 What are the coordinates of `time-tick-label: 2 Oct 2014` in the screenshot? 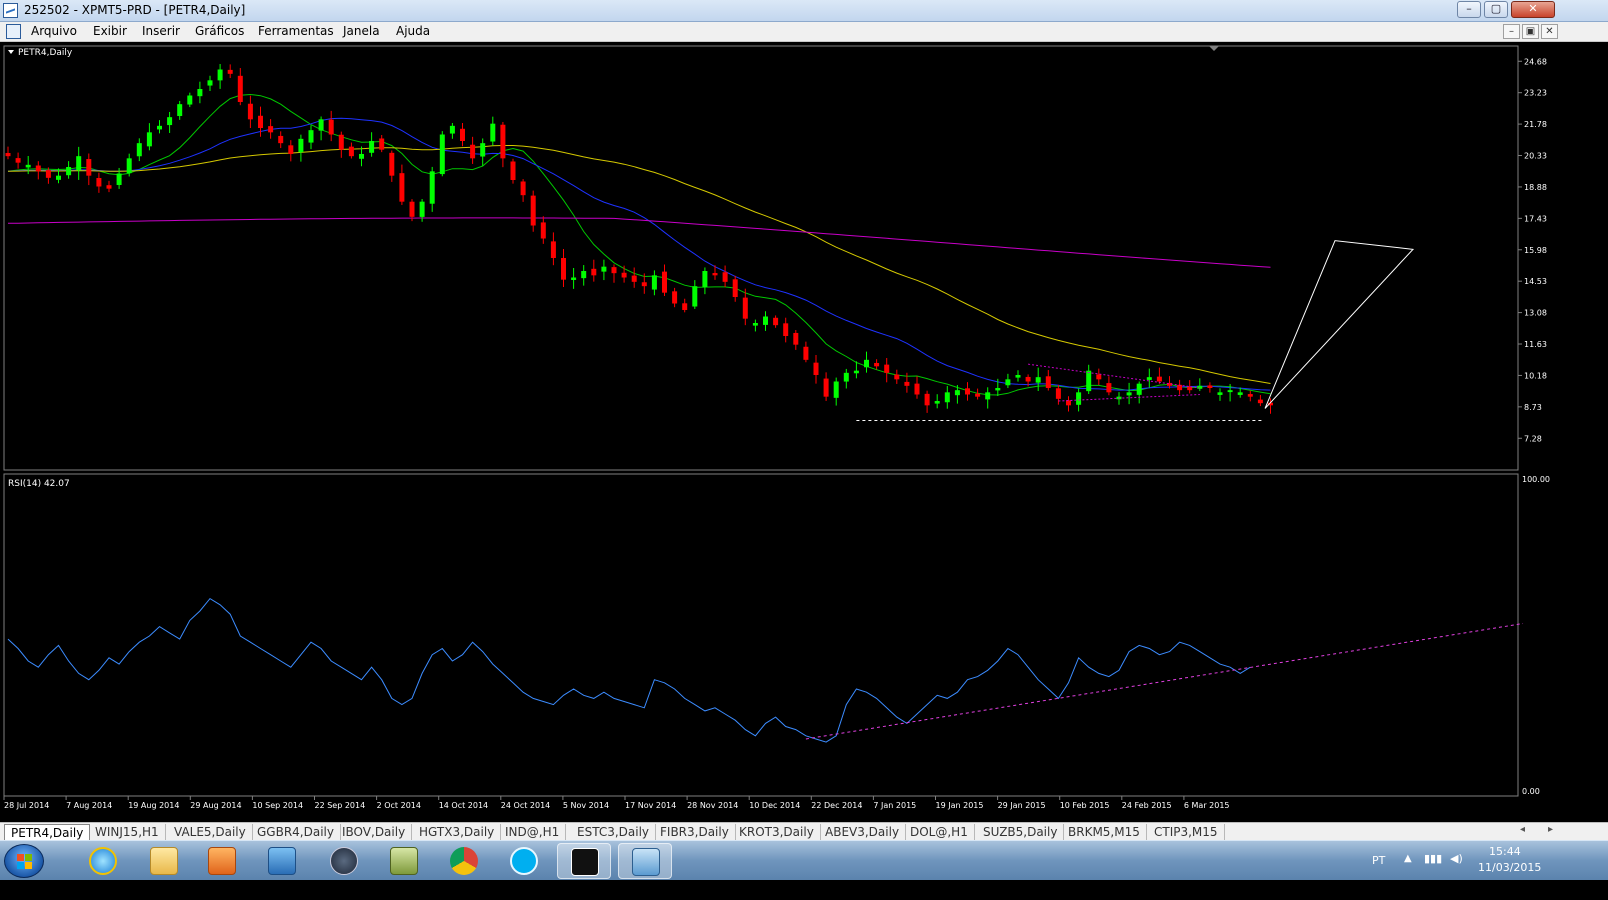 It's located at (399, 805).